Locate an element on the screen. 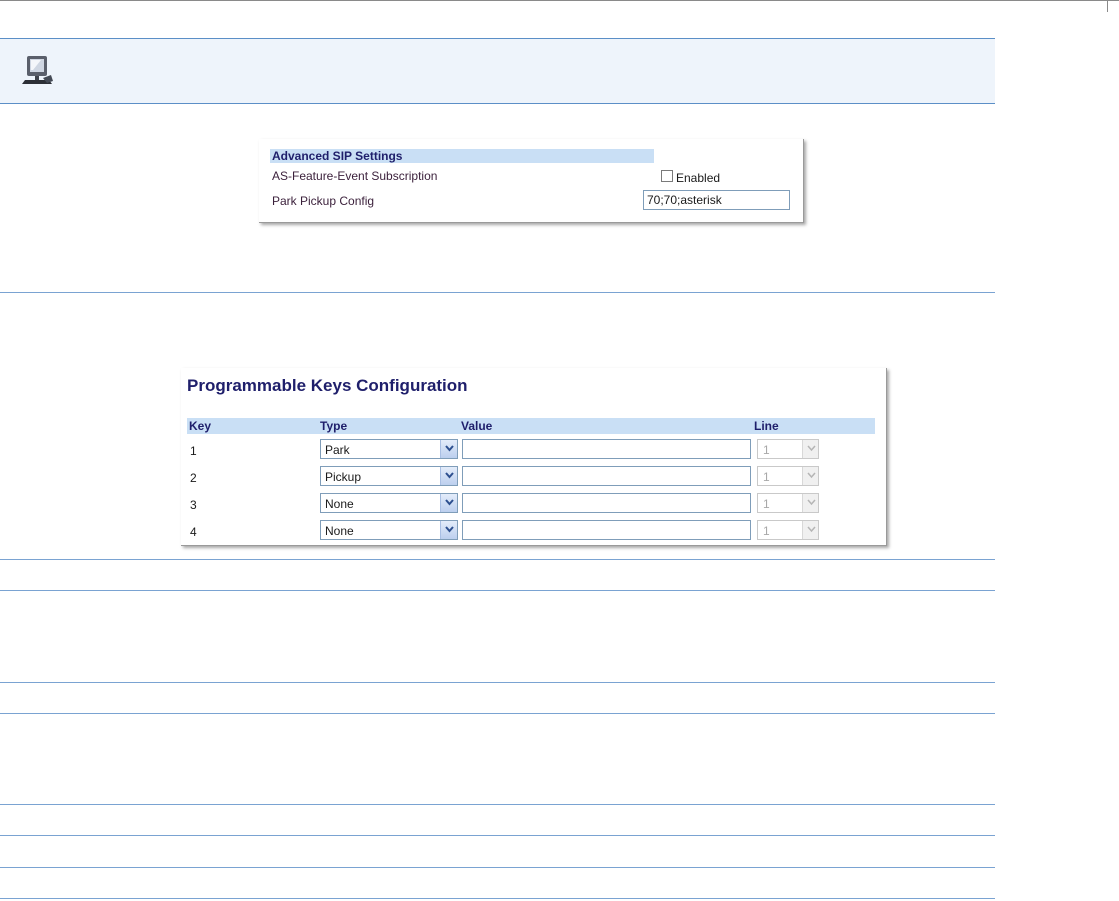  column-header-type: Type is located at coordinates (334, 426).